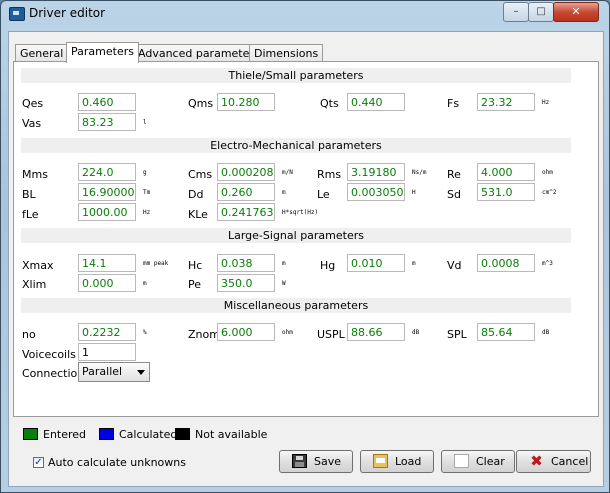 Image resolution: width=610 pixels, height=493 pixels. What do you see at coordinates (30, 434) in the screenshot?
I see `entered-swatch` at bounding box center [30, 434].